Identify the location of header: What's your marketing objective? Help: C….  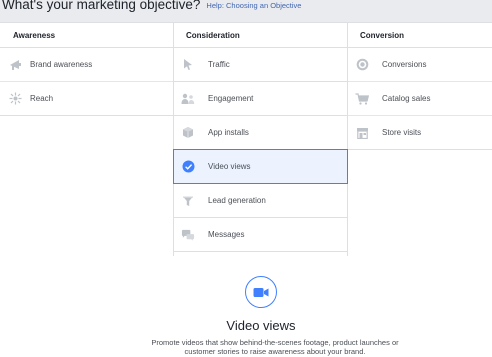
(246, 10).